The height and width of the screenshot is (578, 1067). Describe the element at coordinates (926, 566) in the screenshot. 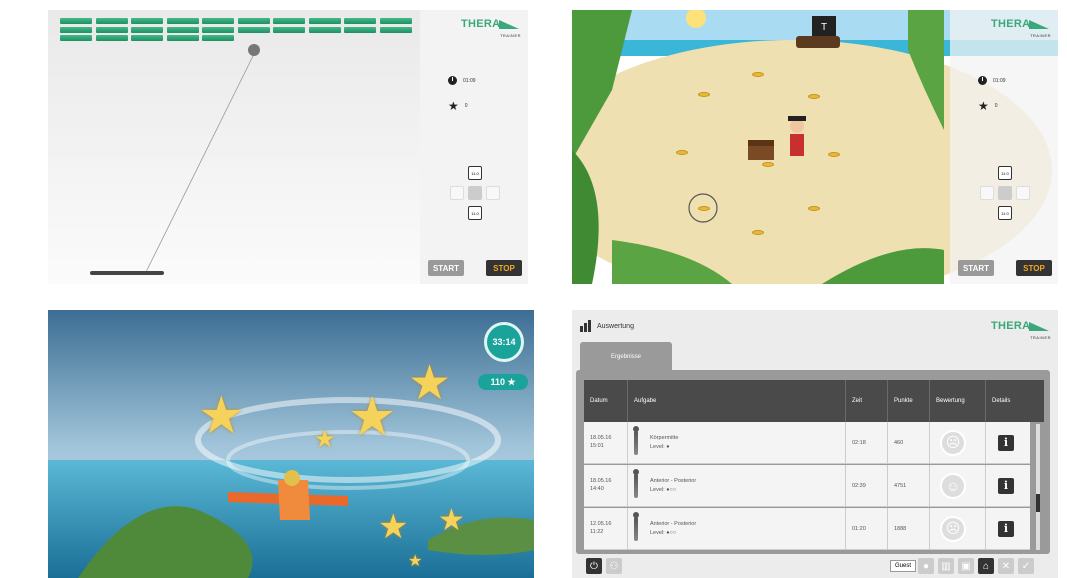

I see `user-icon: ●` at that location.